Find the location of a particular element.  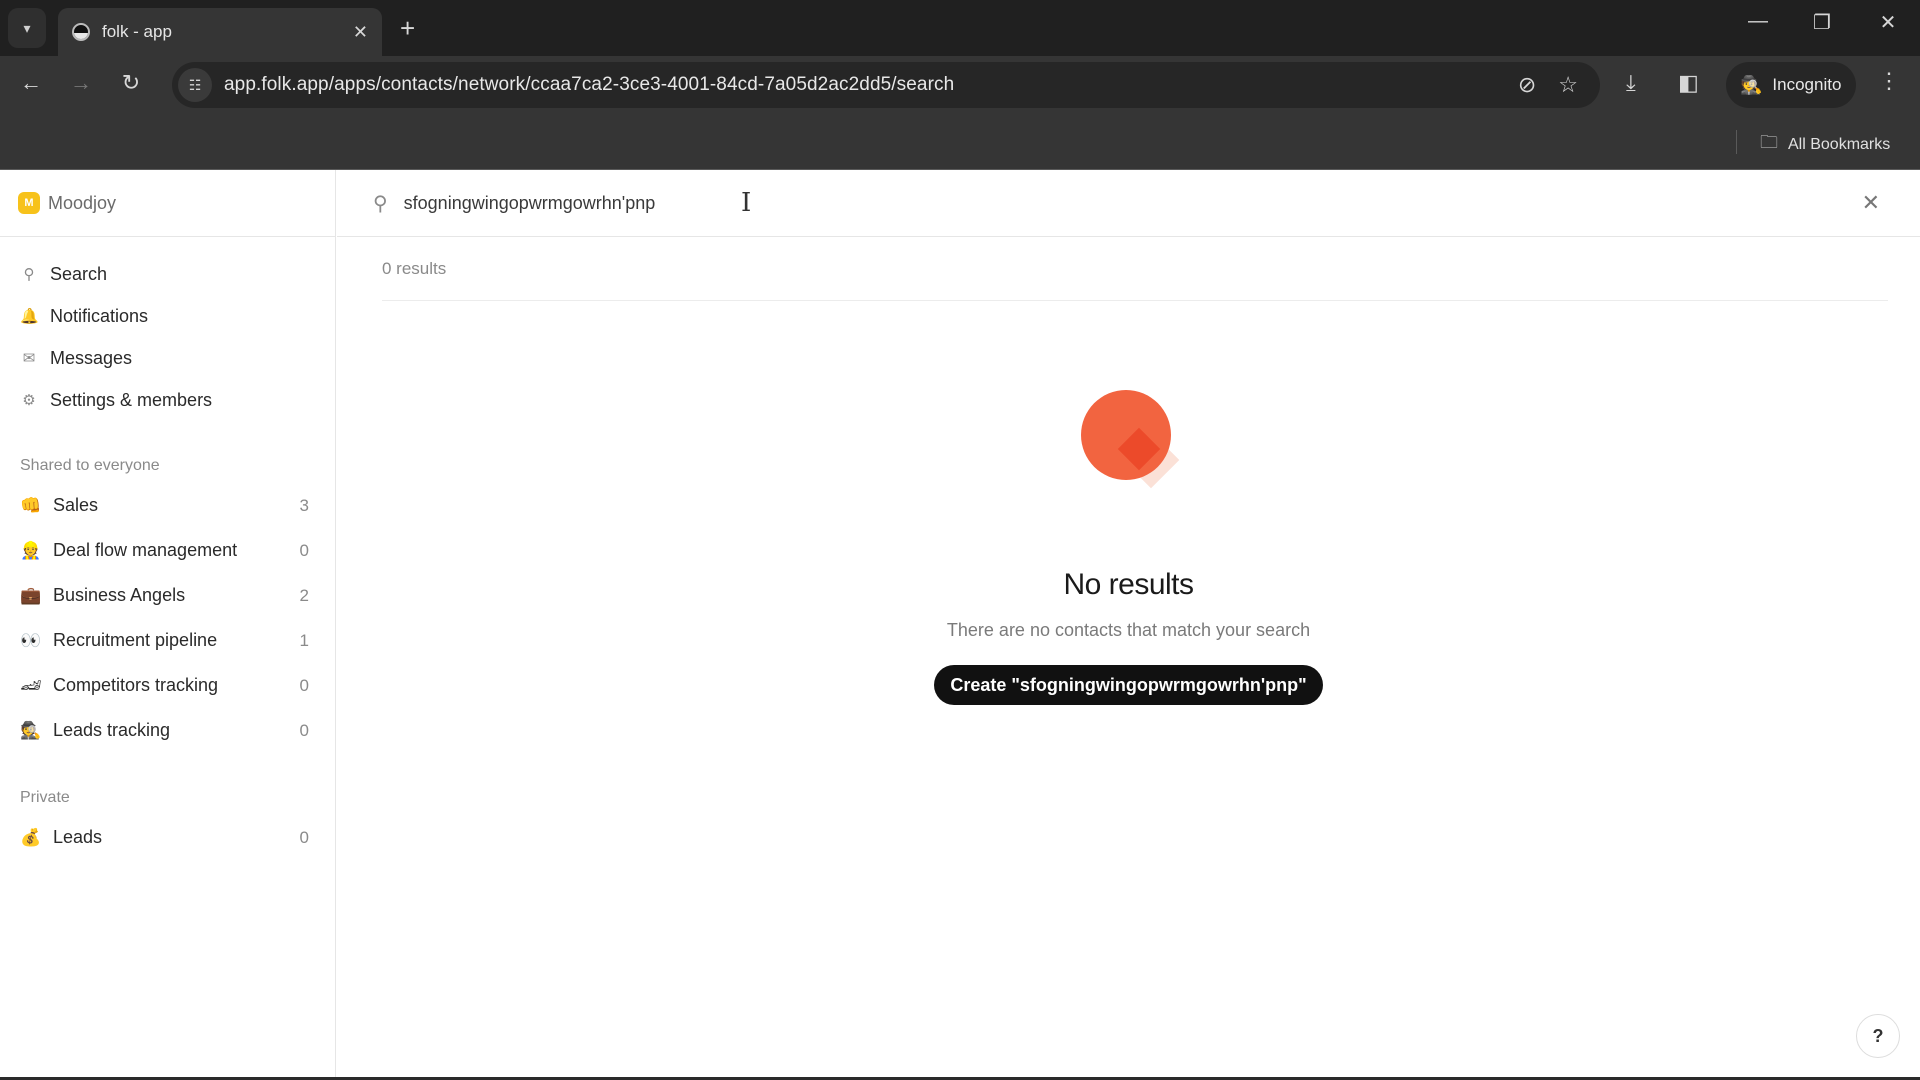

incognito-label: Incognito is located at coordinates (1807, 84).